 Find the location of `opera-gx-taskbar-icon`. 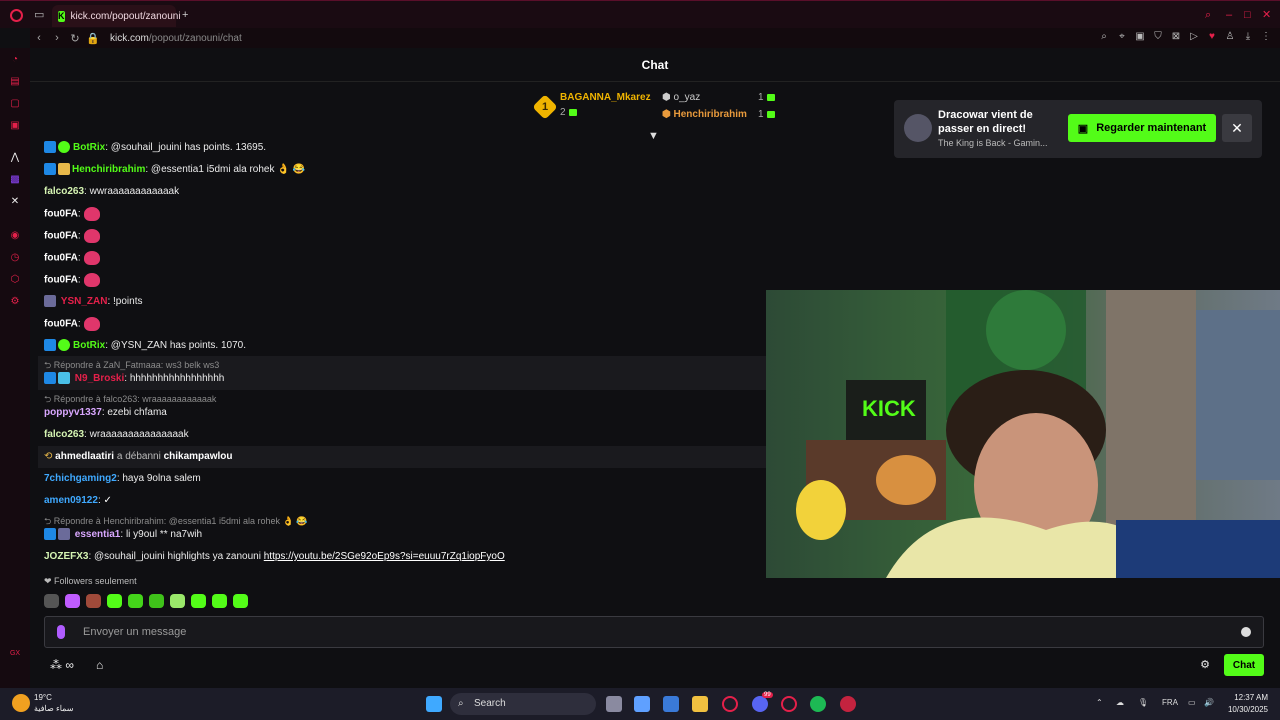

opera-gx-taskbar-icon is located at coordinates (789, 704).